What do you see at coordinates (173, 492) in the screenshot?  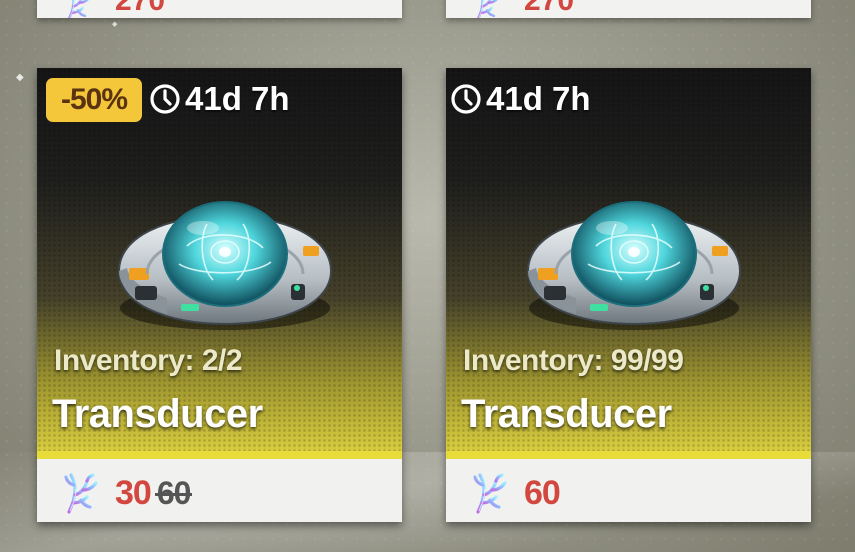 I see `original-price: 60` at bounding box center [173, 492].